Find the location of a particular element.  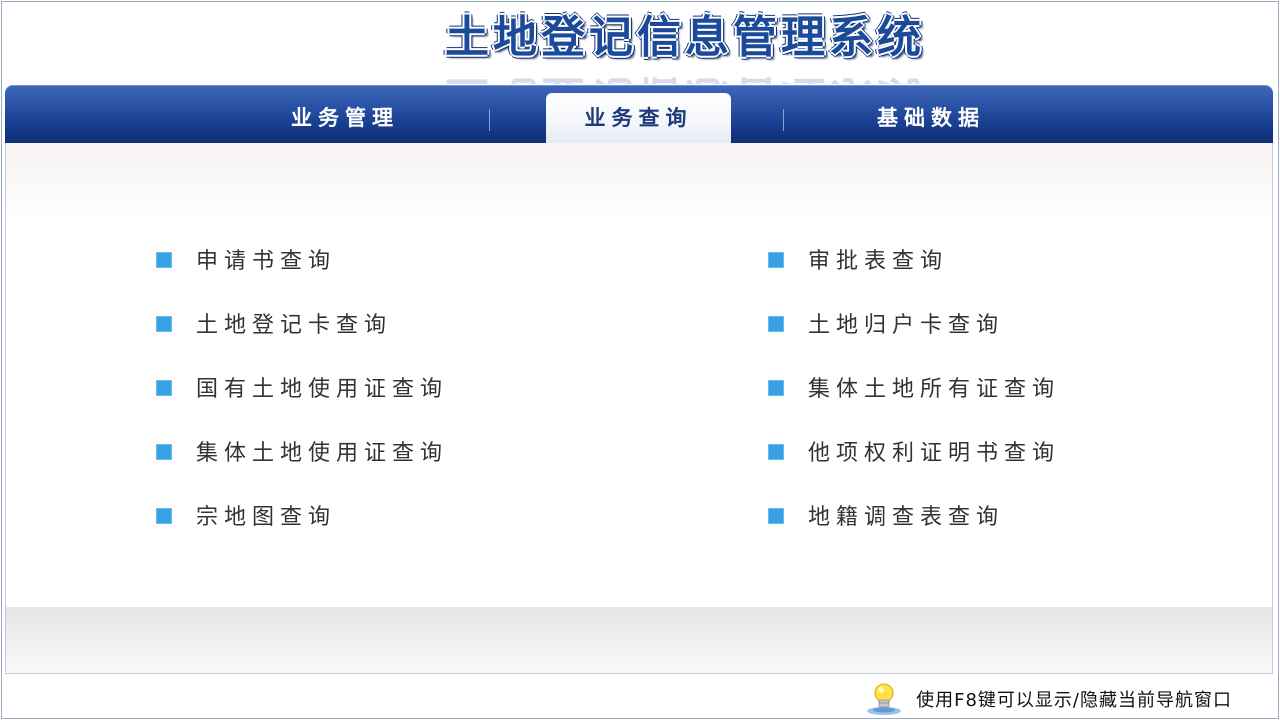

query-link-other-rights-cert: 他项权利证明书查询 is located at coordinates (914, 454).